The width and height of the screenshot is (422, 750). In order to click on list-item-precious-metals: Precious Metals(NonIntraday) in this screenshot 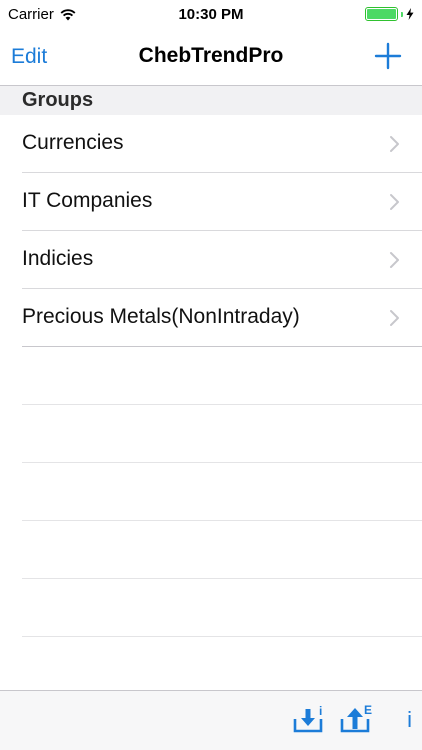, I will do `click(211, 318)`.